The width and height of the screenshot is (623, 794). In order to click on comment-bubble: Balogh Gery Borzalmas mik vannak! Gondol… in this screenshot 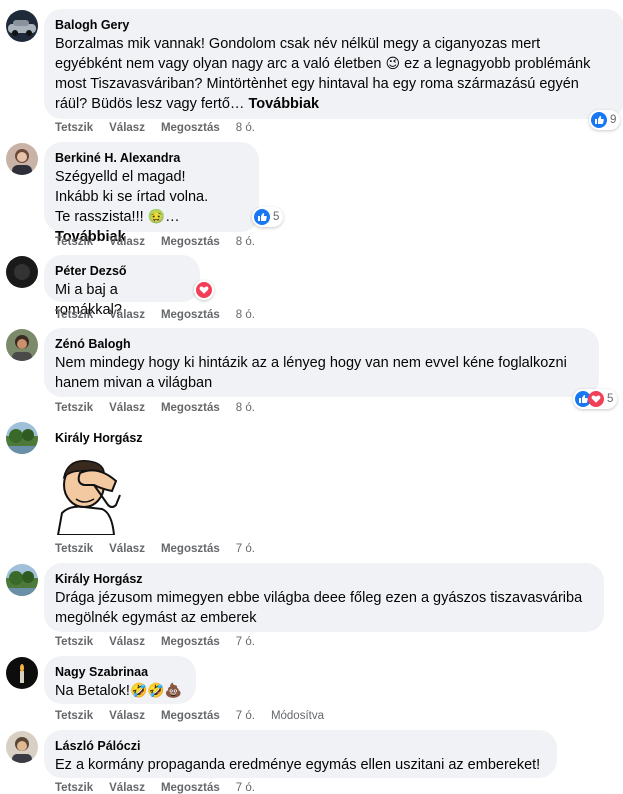, I will do `click(333, 64)`.